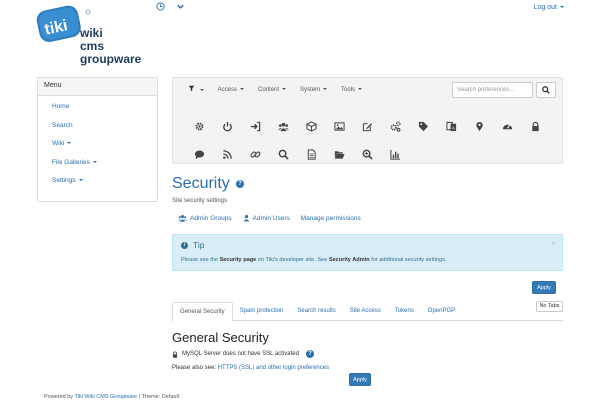 The image size is (600, 400). What do you see at coordinates (311, 126) in the screenshot?
I see `cube-icon` at bounding box center [311, 126].